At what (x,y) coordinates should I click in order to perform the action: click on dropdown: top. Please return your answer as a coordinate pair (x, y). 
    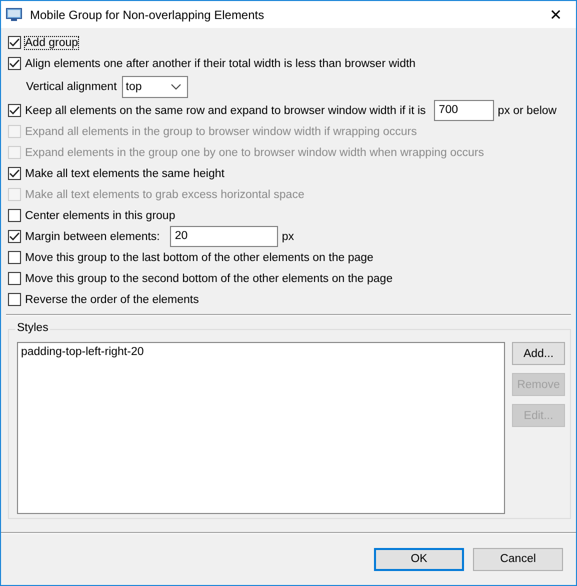
    Looking at the image, I should click on (155, 87).